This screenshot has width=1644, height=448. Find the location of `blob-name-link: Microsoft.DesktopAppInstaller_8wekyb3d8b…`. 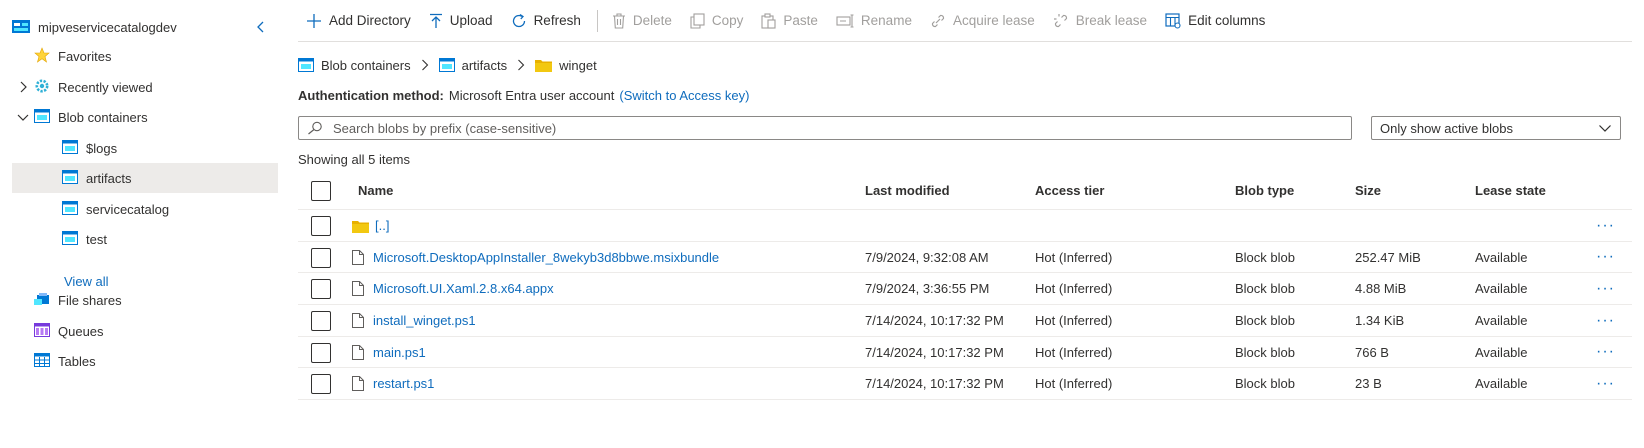

blob-name-link: Microsoft.DesktopAppInstaller_8wekyb3d8b… is located at coordinates (546, 257).